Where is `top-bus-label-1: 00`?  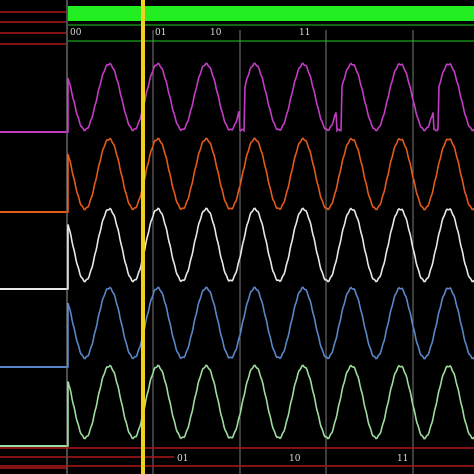
top-bus-label-1: 00 is located at coordinates (76, 33).